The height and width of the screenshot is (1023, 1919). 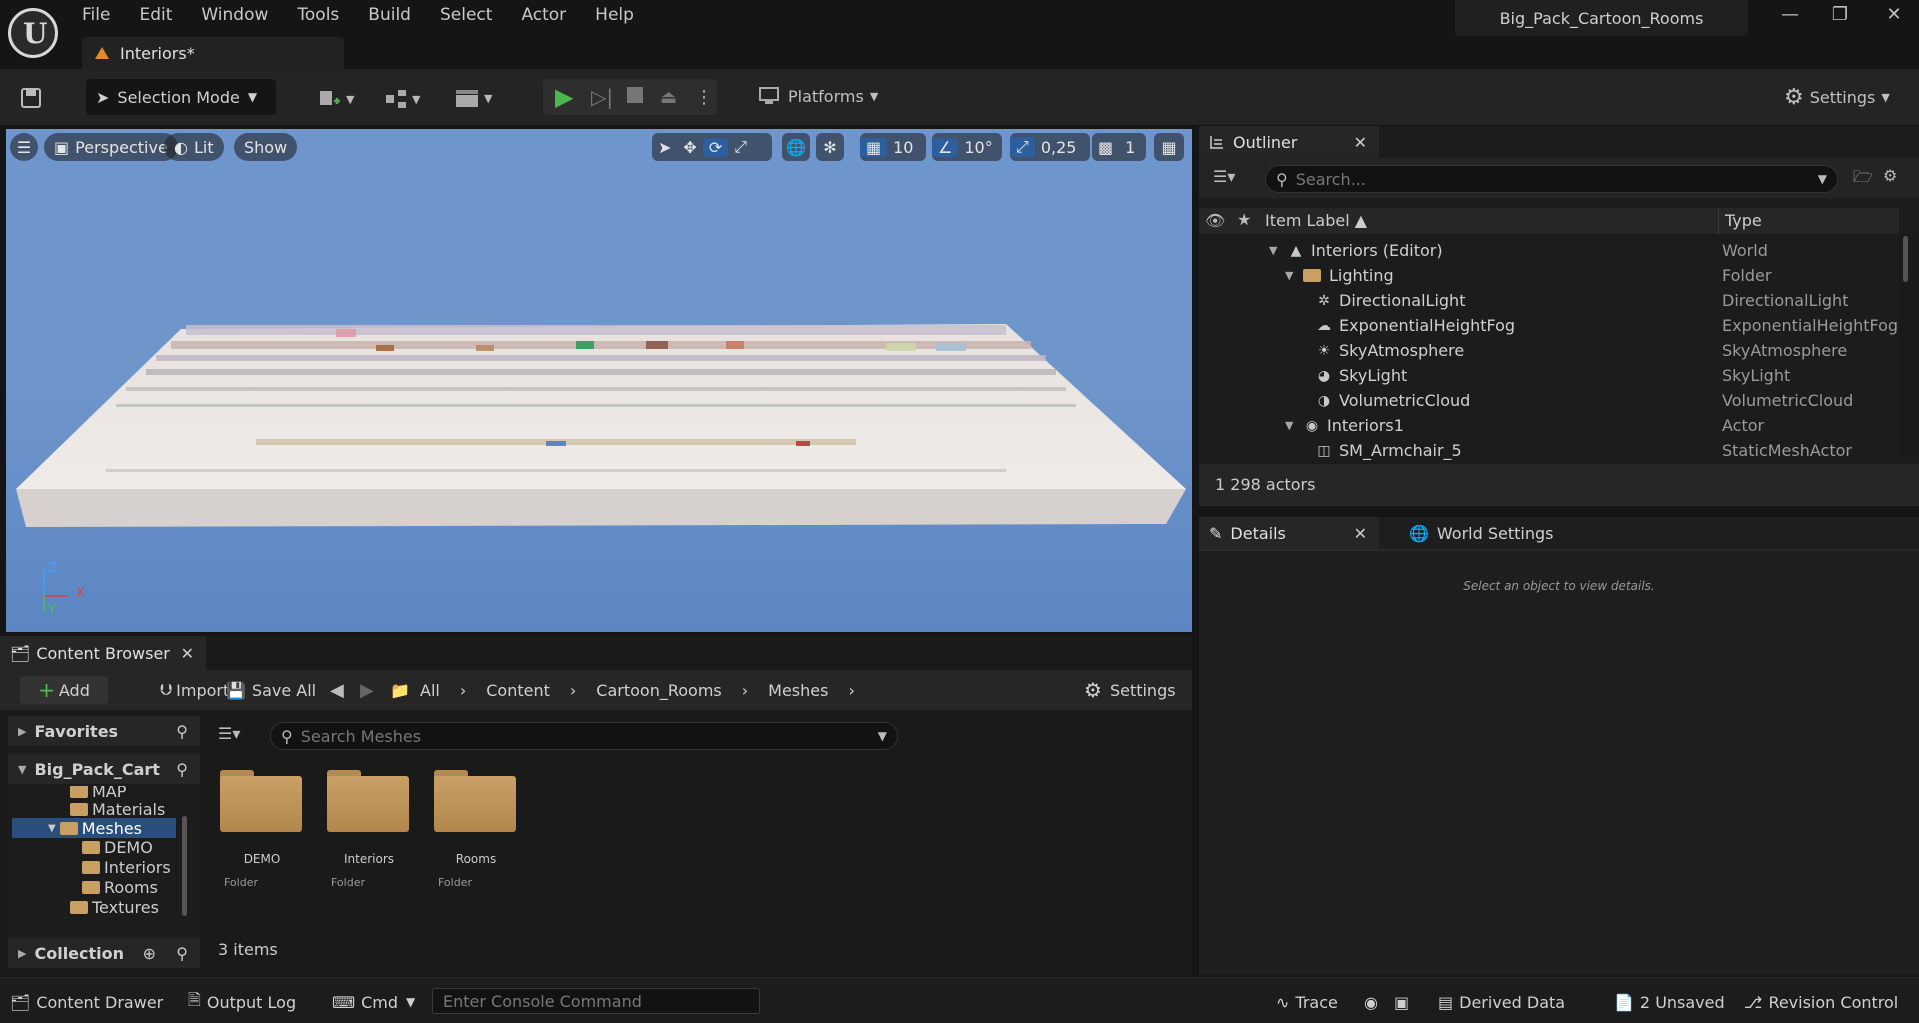 What do you see at coordinates (234, 15) in the screenshot?
I see `menu-window: Window` at bounding box center [234, 15].